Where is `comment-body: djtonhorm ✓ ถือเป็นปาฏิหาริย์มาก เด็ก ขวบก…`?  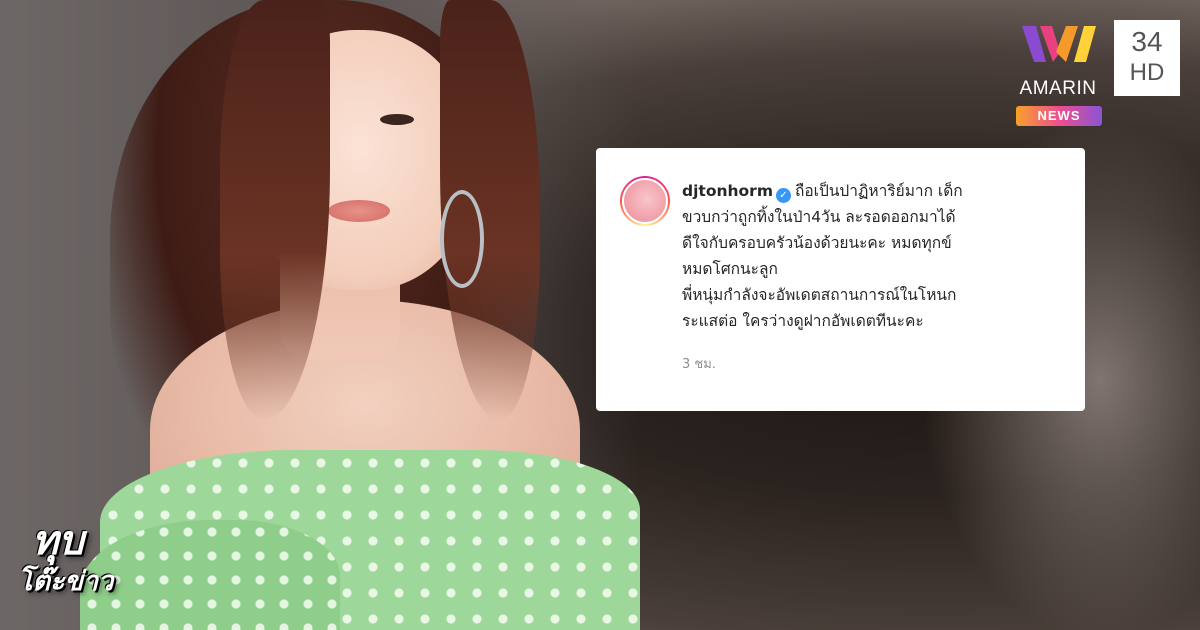
comment-body: djtonhorm ✓ ถือเป็นปาฏิหาริย์มาก เด็ก ขวบก… is located at coordinates (868, 284).